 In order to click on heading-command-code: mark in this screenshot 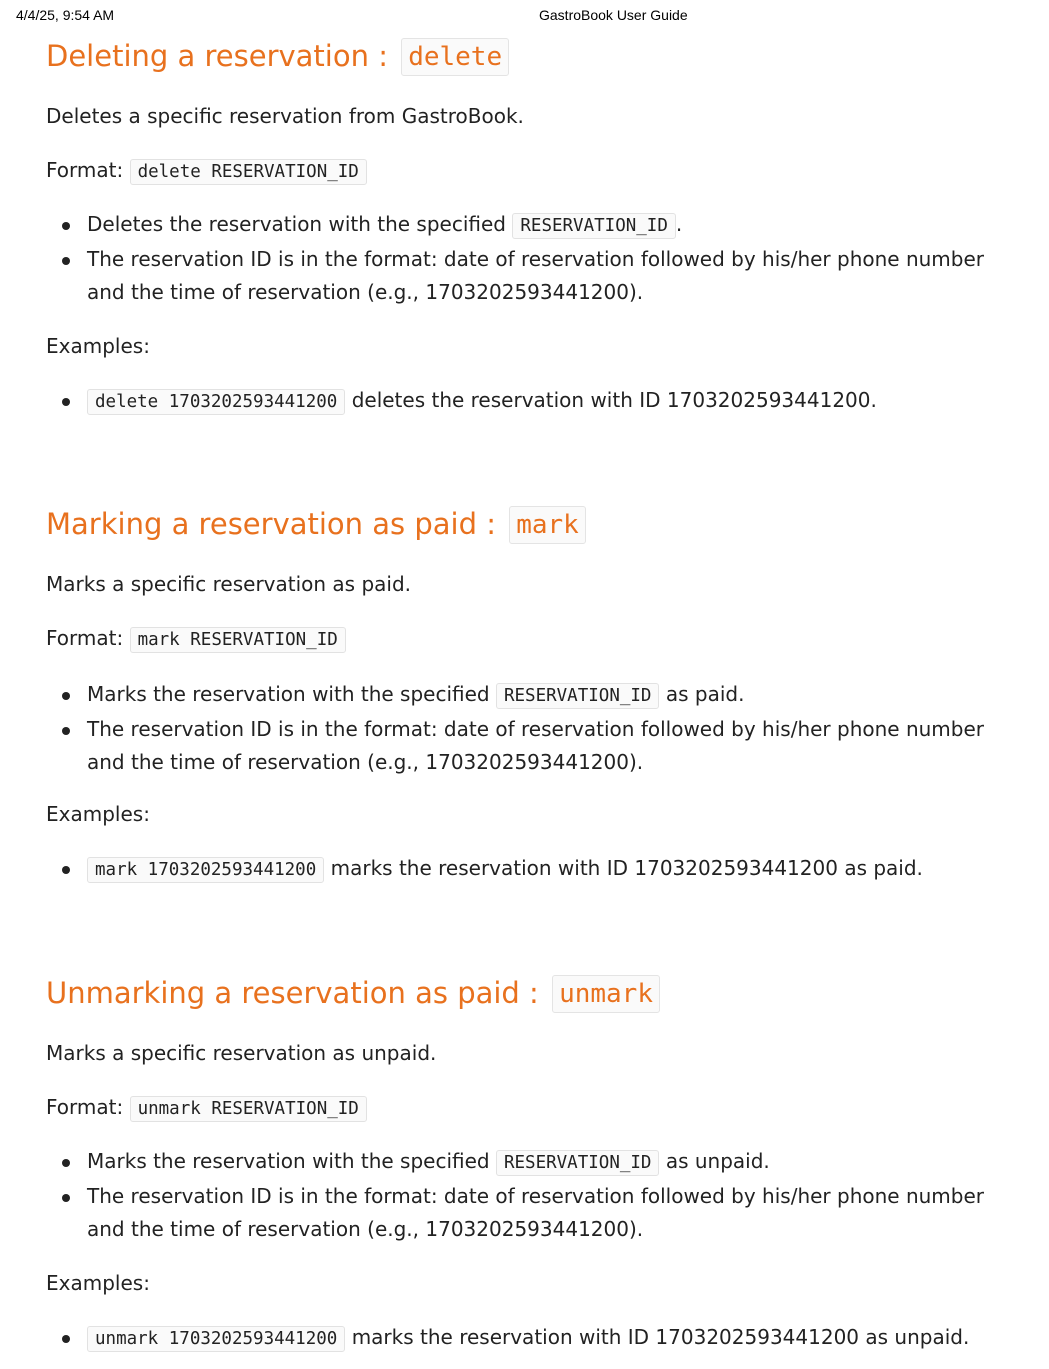, I will do `click(547, 525)`.